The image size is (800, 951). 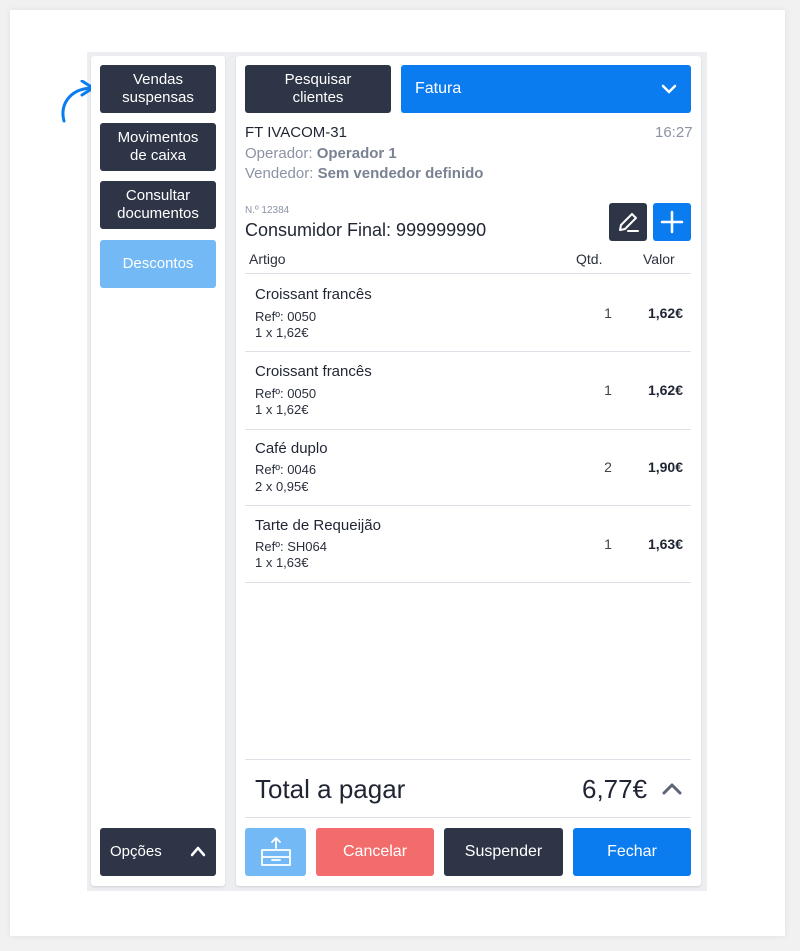 I want to click on seller-value: Sem vendedor definido, so click(x=400, y=173).